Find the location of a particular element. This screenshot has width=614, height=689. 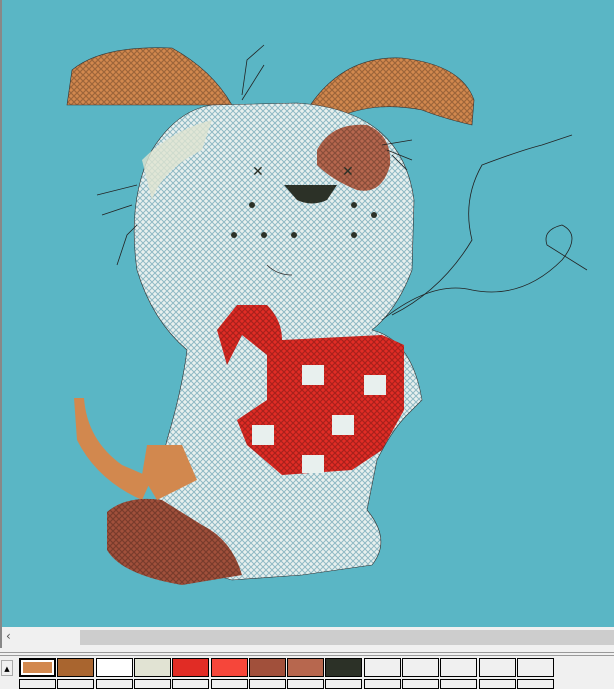

panel-divider is located at coordinates (307, 654).